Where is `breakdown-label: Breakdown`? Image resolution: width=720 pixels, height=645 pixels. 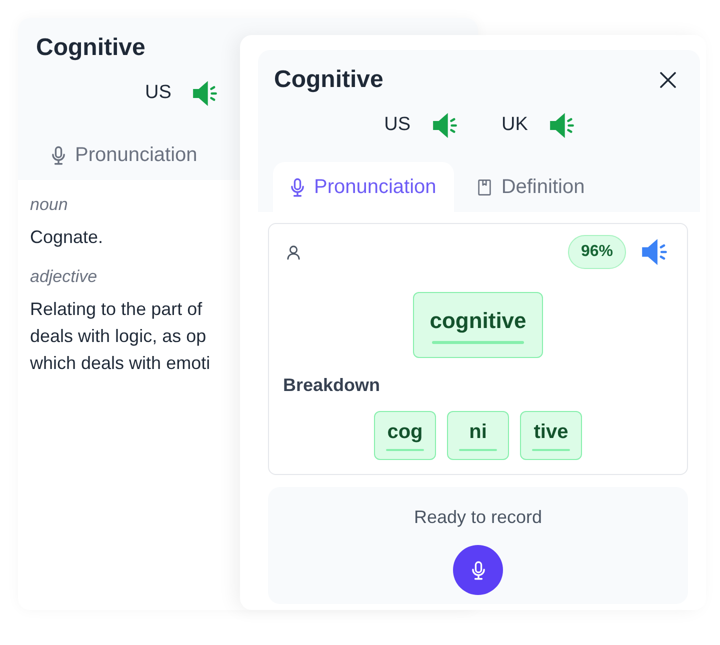
breakdown-label: Breakdown is located at coordinates (331, 385).